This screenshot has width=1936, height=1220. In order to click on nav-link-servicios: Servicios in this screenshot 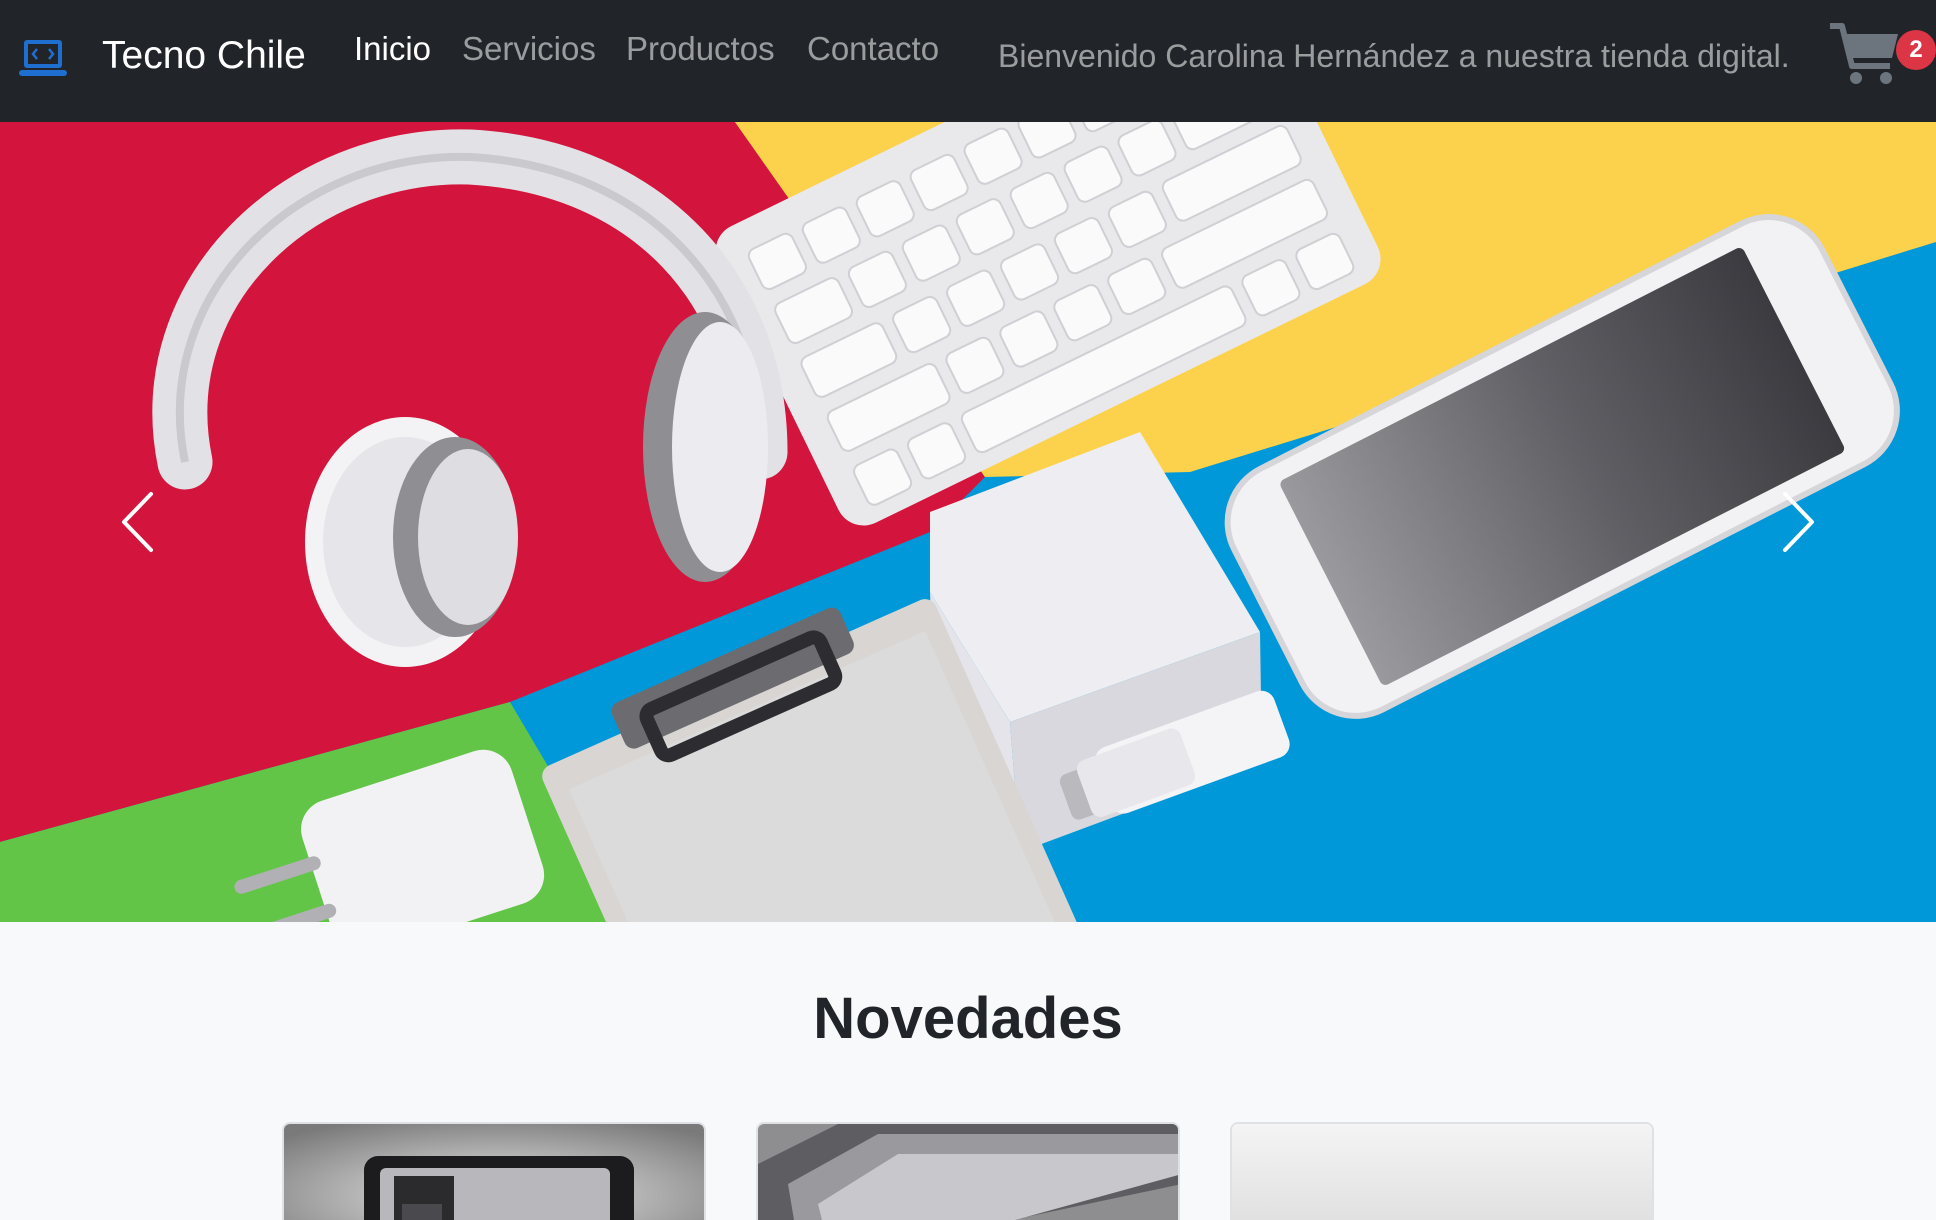, I will do `click(529, 49)`.